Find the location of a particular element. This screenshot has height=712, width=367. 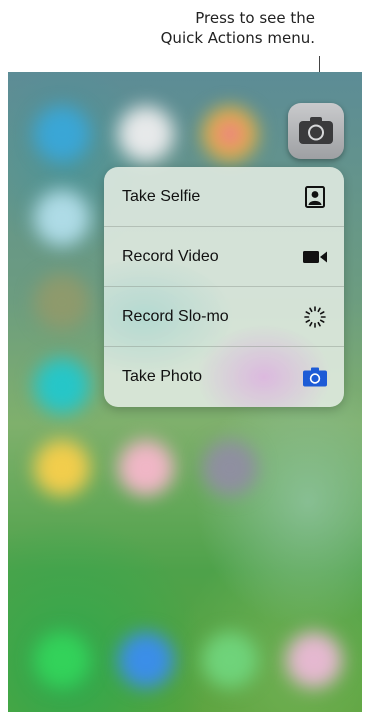

quick-action-label: Record Slo-mo is located at coordinates (175, 316).